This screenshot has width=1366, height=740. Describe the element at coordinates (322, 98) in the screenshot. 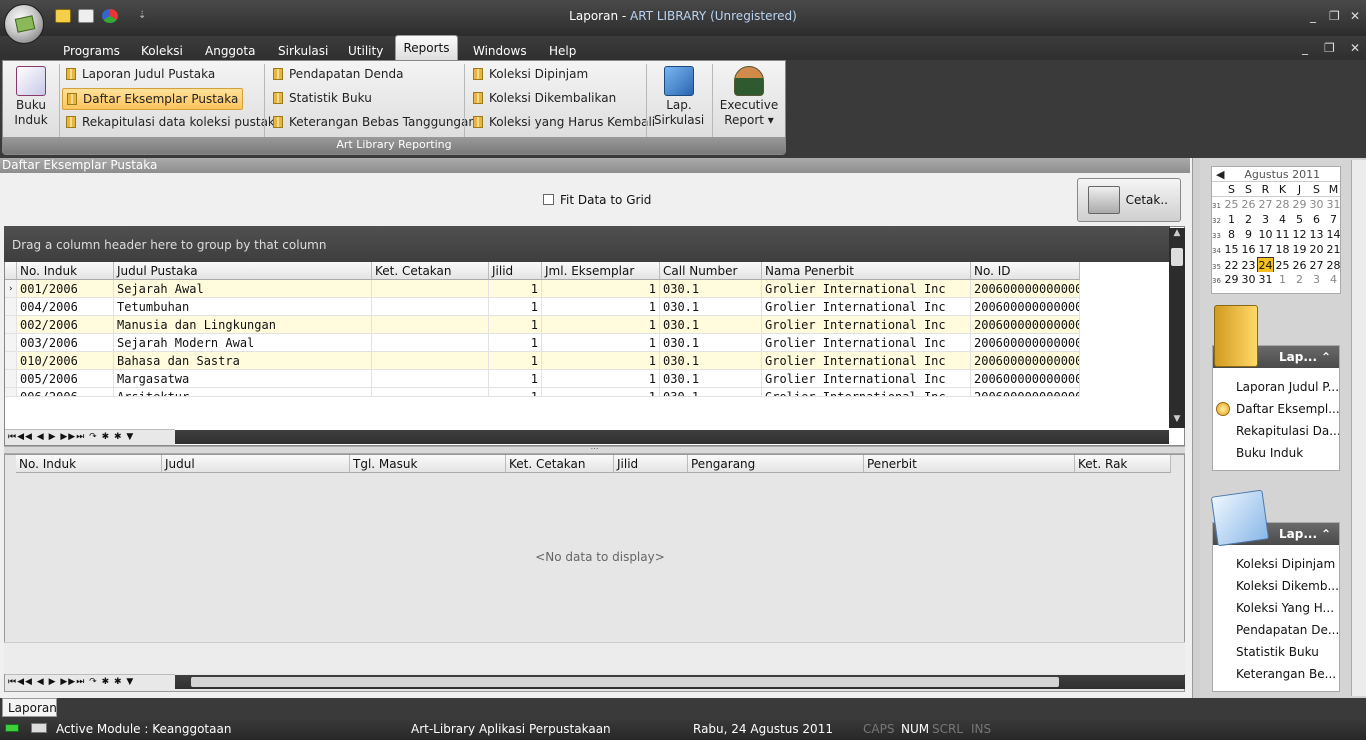

I see `statistik-buku-item: Statistik Buku` at that location.